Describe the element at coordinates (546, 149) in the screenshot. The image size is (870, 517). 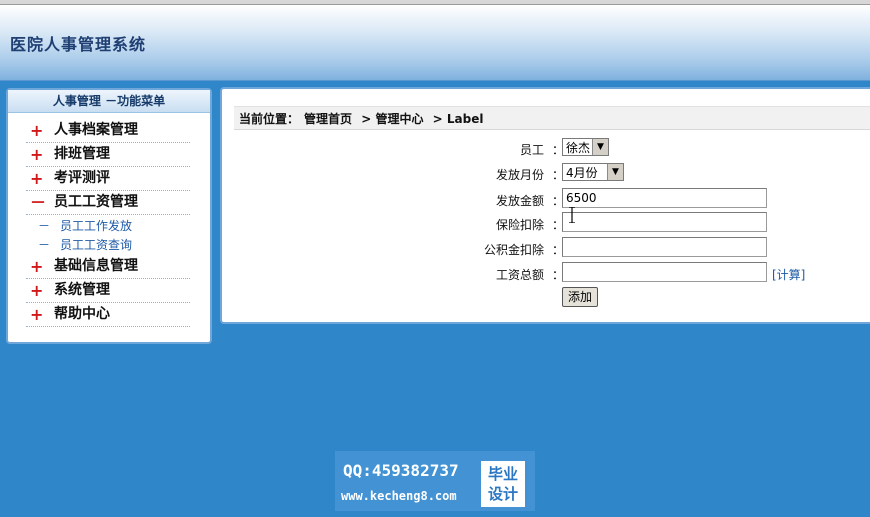
I see `employee-row: 员工 ： 徐杰 ▼` at that location.